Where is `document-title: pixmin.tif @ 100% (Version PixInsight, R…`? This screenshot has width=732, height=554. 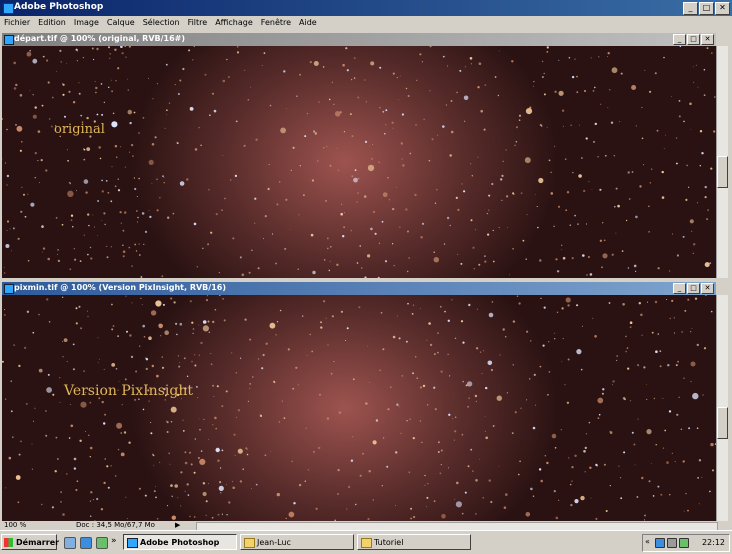
document-title: pixmin.tif @ 100% (Version PixInsight, R… is located at coordinates (120, 287).